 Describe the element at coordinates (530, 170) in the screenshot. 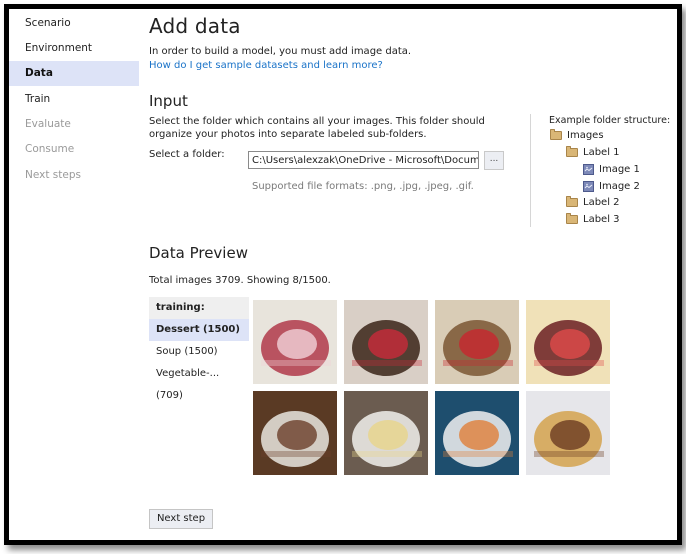

I see `section-divider` at that location.